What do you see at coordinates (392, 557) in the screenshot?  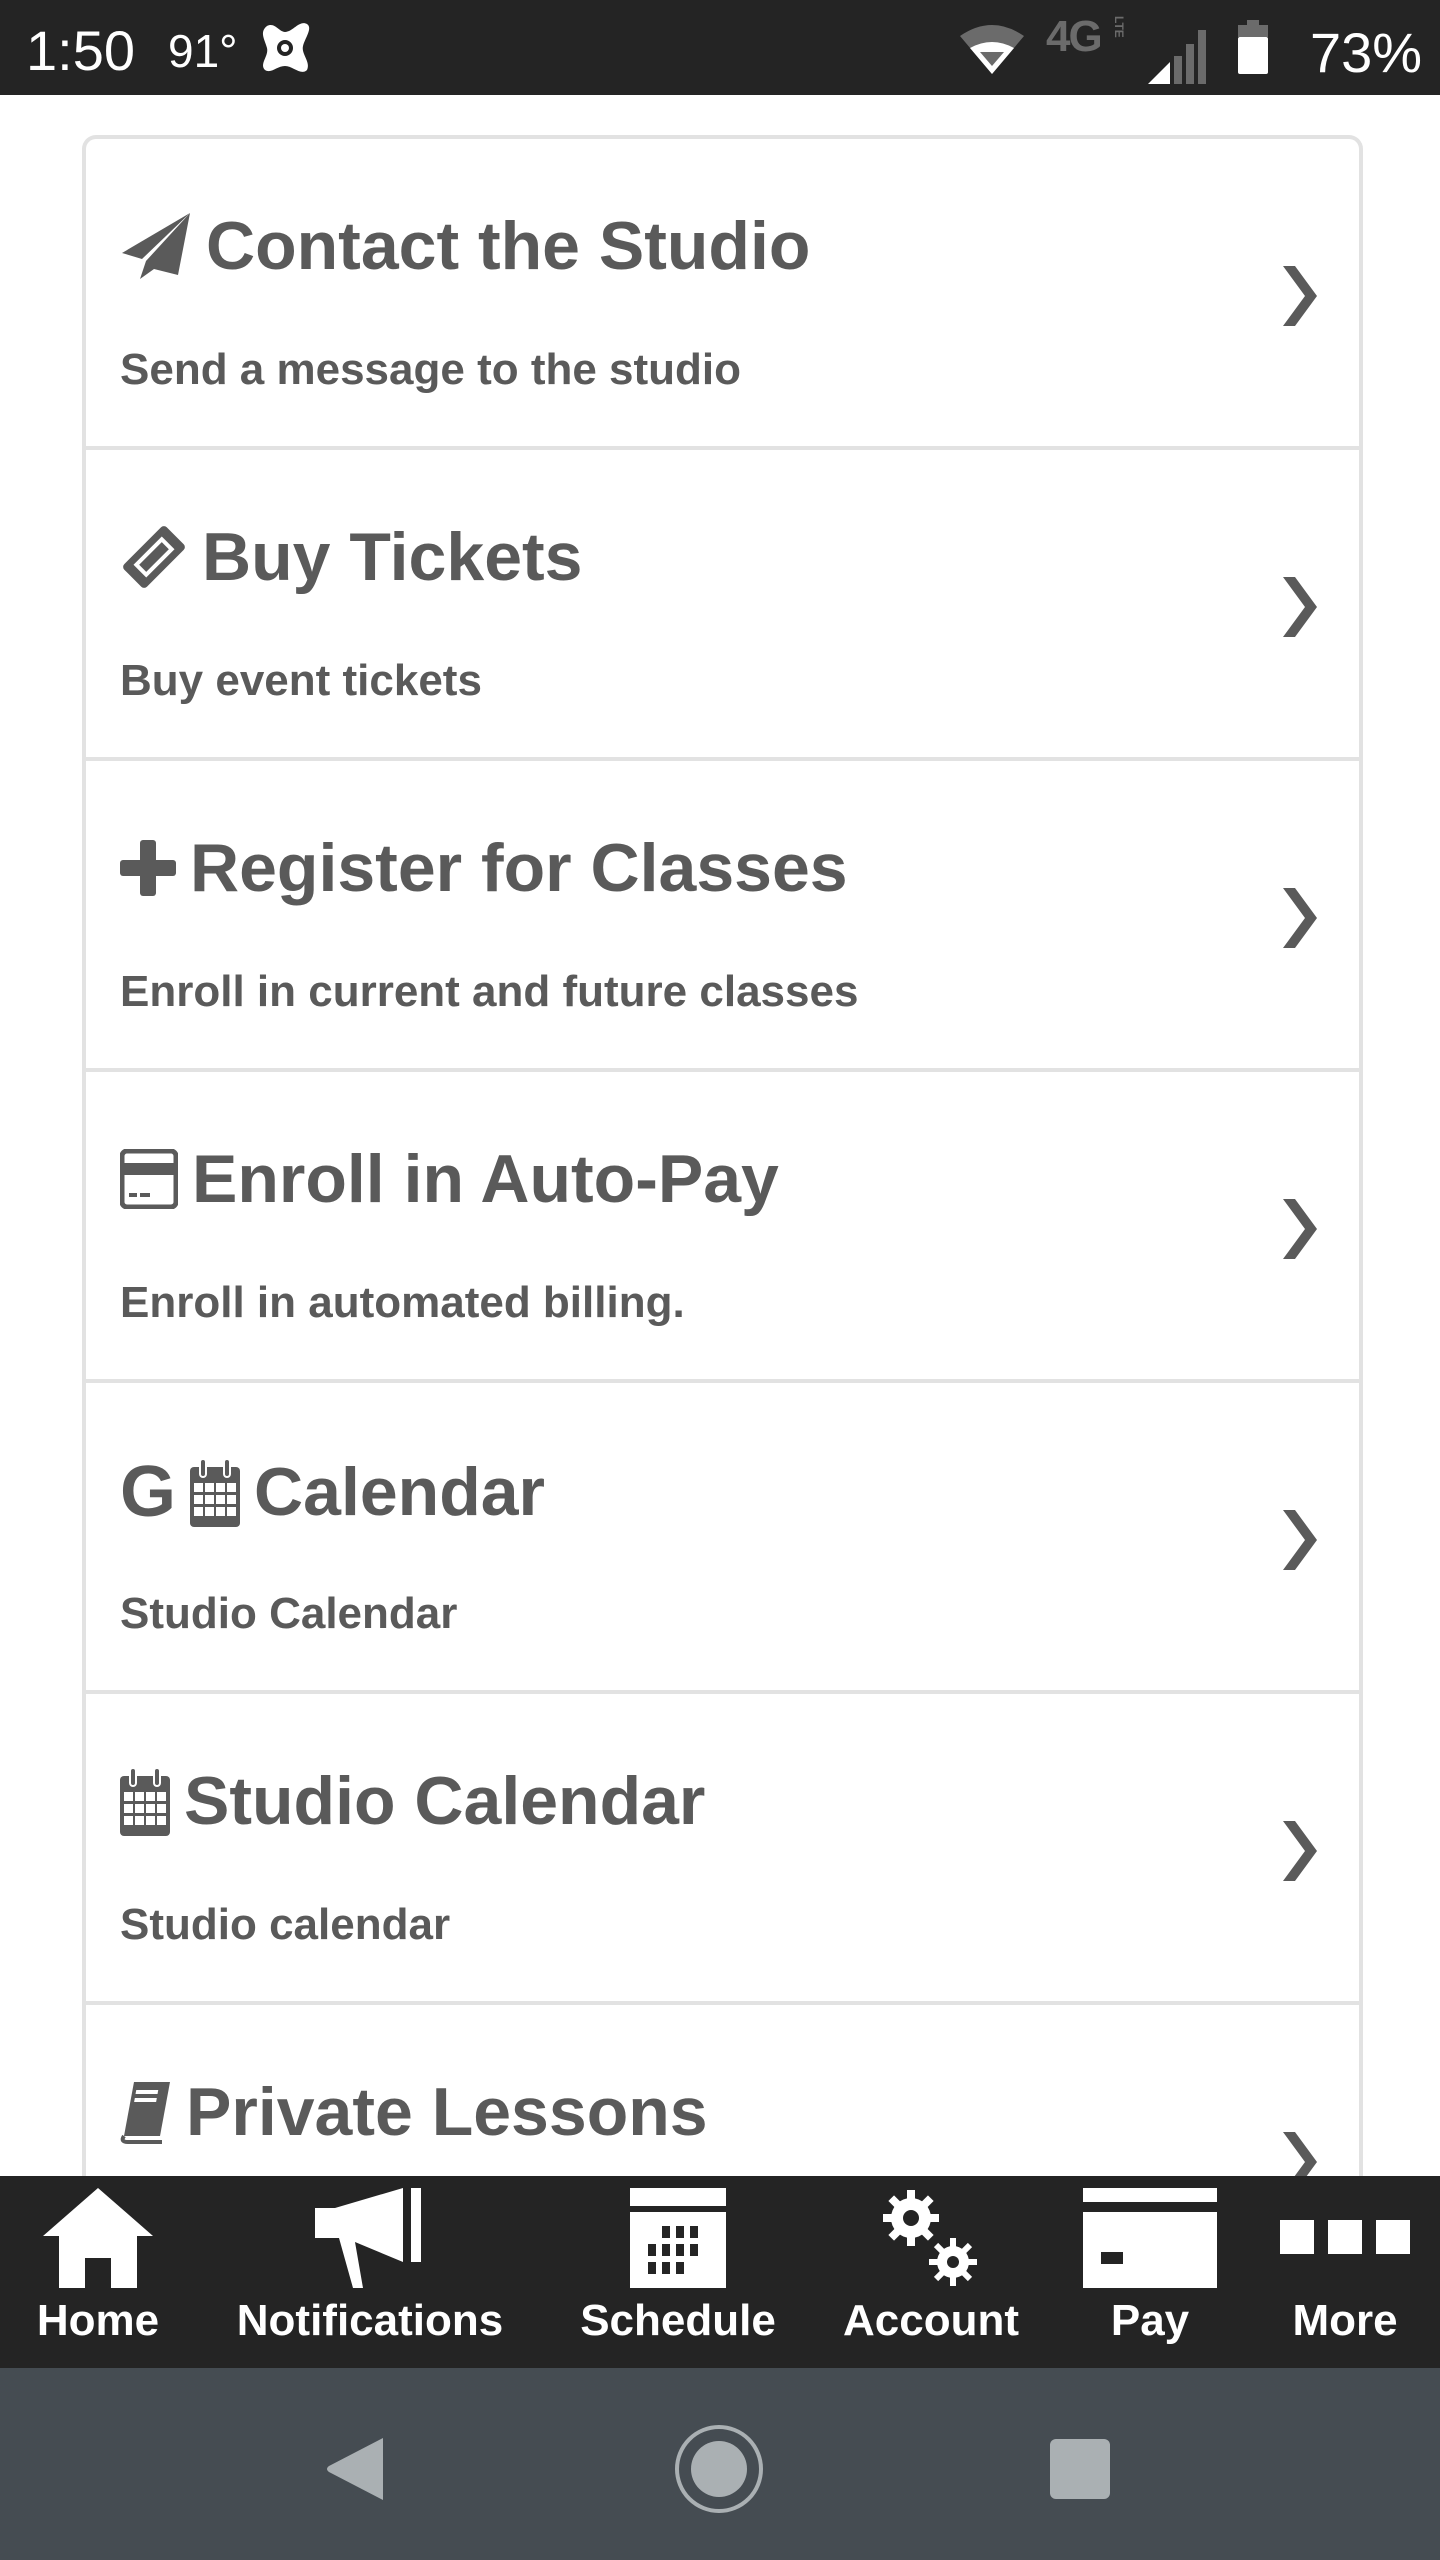 I see `menu-item-title: Buy Tickets` at bounding box center [392, 557].